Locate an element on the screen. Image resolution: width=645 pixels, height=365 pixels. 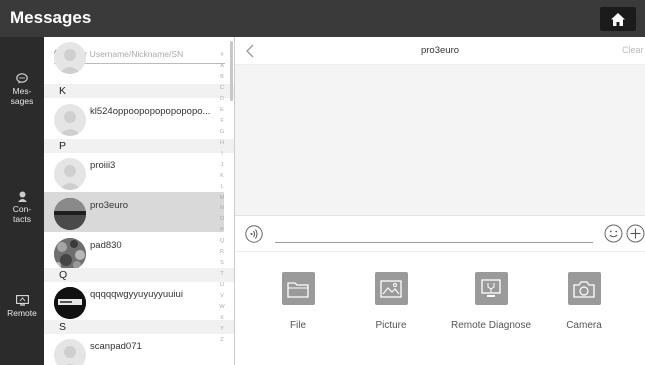
tool-label: File is located at coordinates (298, 325).